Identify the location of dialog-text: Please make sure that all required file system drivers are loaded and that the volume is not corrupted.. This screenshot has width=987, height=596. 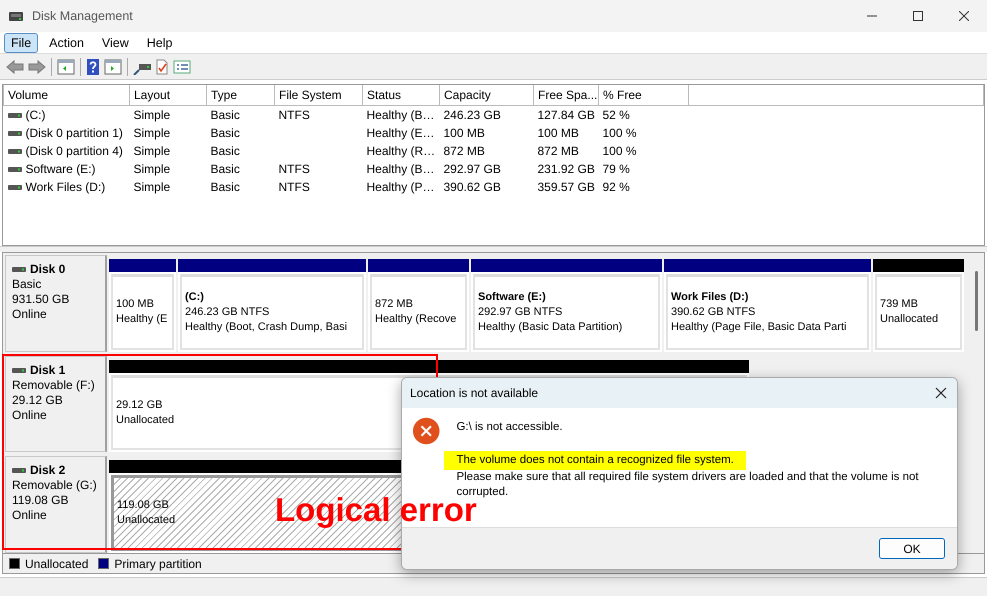
(687, 484).